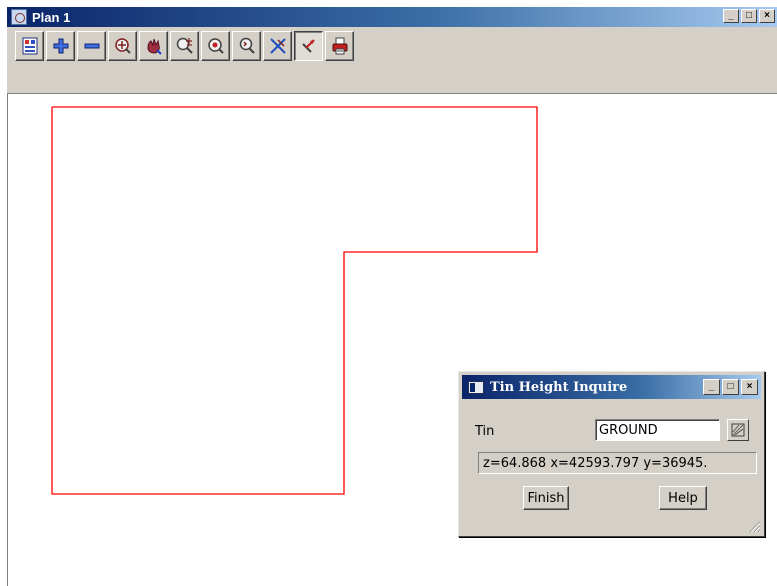 The width and height of the screenshot is (777, 586). Describe the element at coordinates (546, 498) in the screenshot. I see `finish-button: Finish` at that location.